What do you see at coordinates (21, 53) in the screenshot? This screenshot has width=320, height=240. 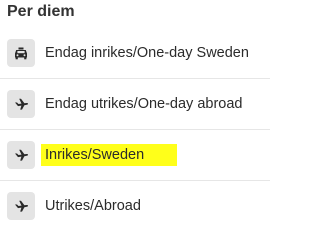 I see `taxi-icon` at bounding box center [21, 53].